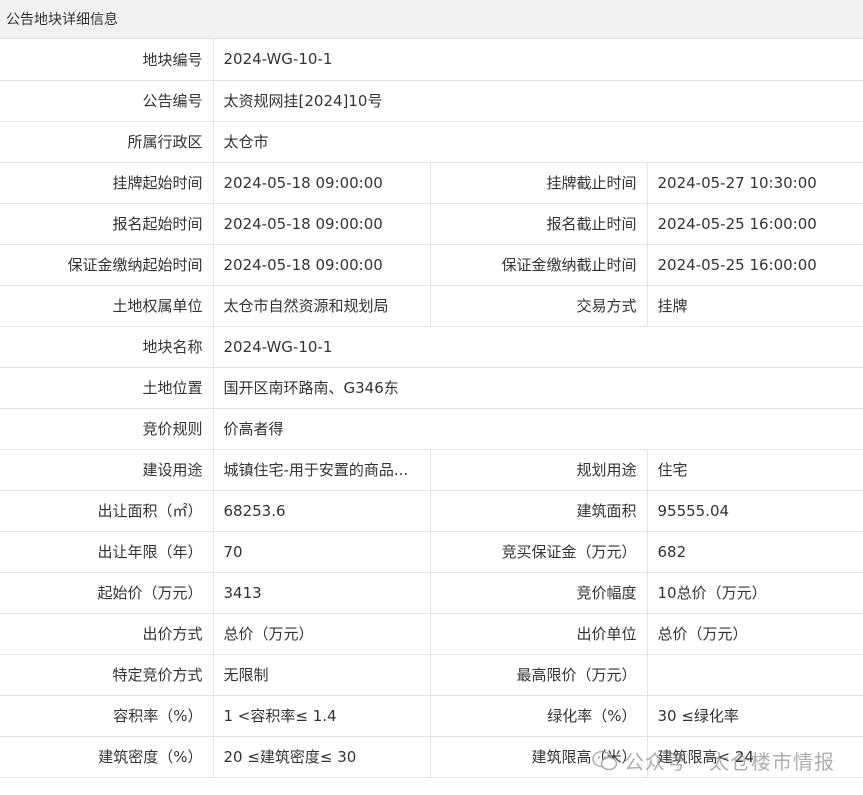 This screenshot has width=863, height=795. Describe the element at coordinates (537, 100) in the screenshot. I see `field-value: 太资规网挂[2024]10号` at that location.